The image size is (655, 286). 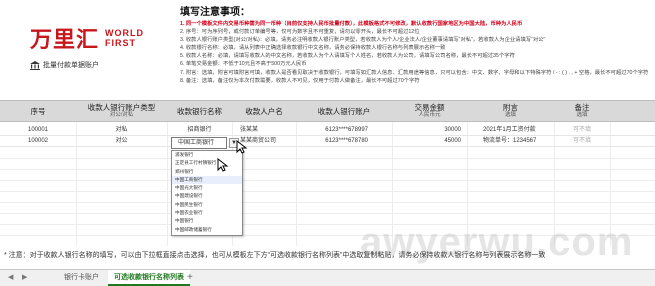 I want to click on column-header: 收款人户名, so click(x=264, y=111).